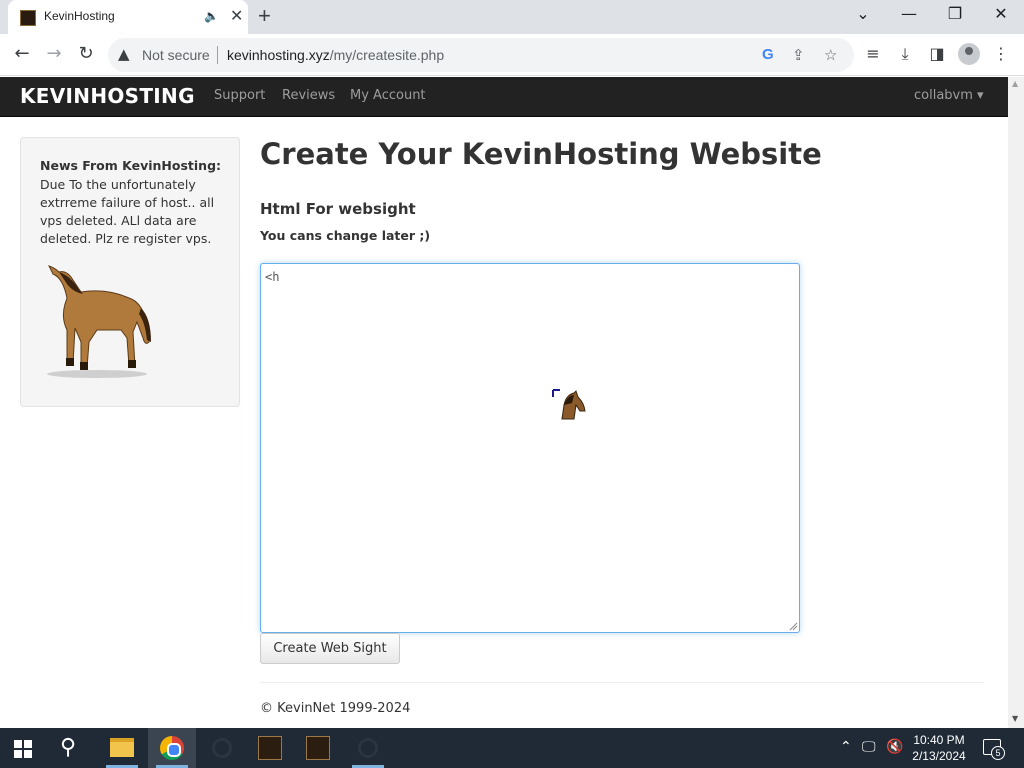 The image size is (1024, 768). What do you see at coordinates (23, 749) in the screenshot?
I see `windows-start-icon` at bounding box center [23, 749].